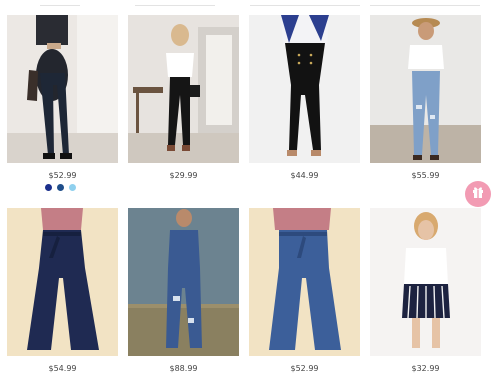 The height and width of the screenshot is (378, 500). I want to click on gift-button, so click(478, 194).